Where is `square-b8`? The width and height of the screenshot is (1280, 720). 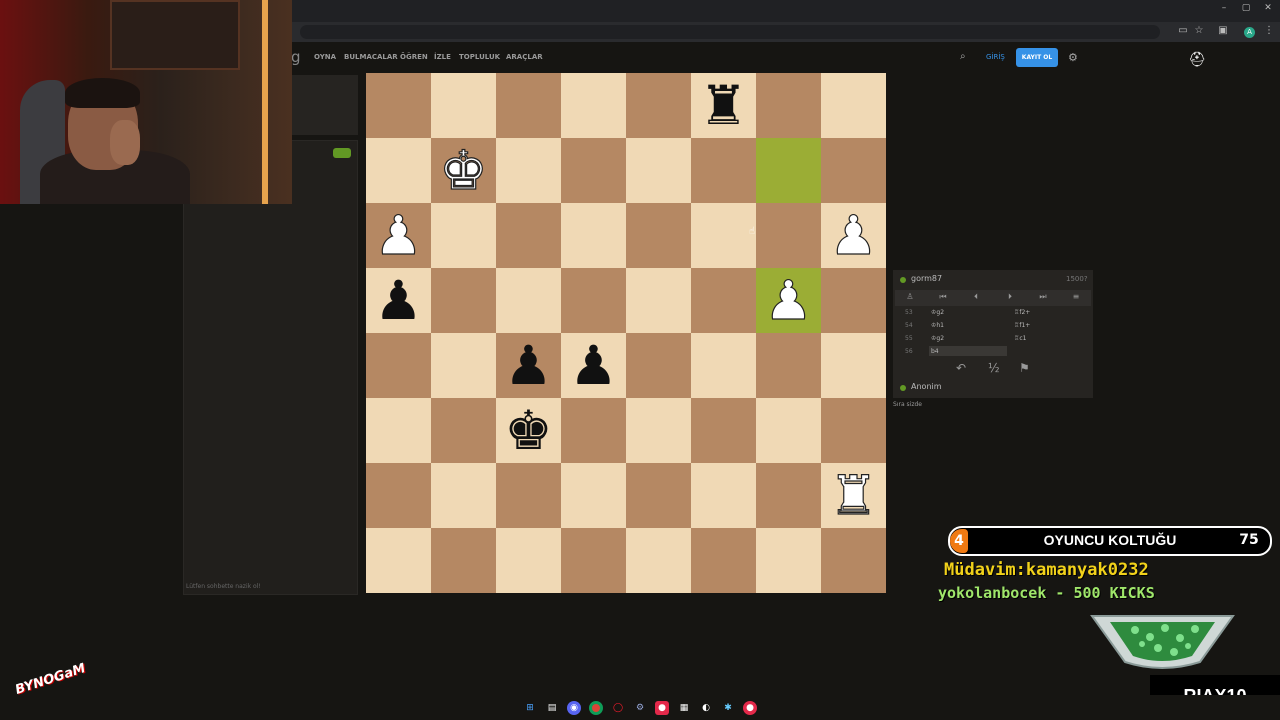
square-b8 is located at coordinates (463, 105).